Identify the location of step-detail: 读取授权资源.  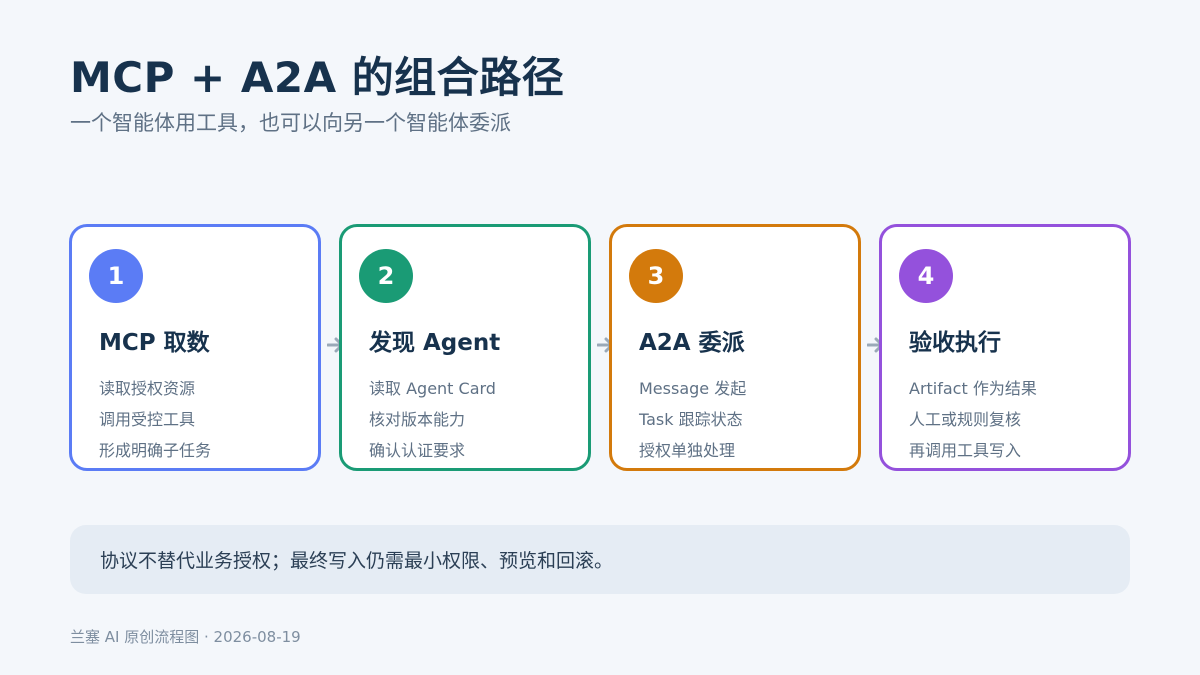
(147, 388).